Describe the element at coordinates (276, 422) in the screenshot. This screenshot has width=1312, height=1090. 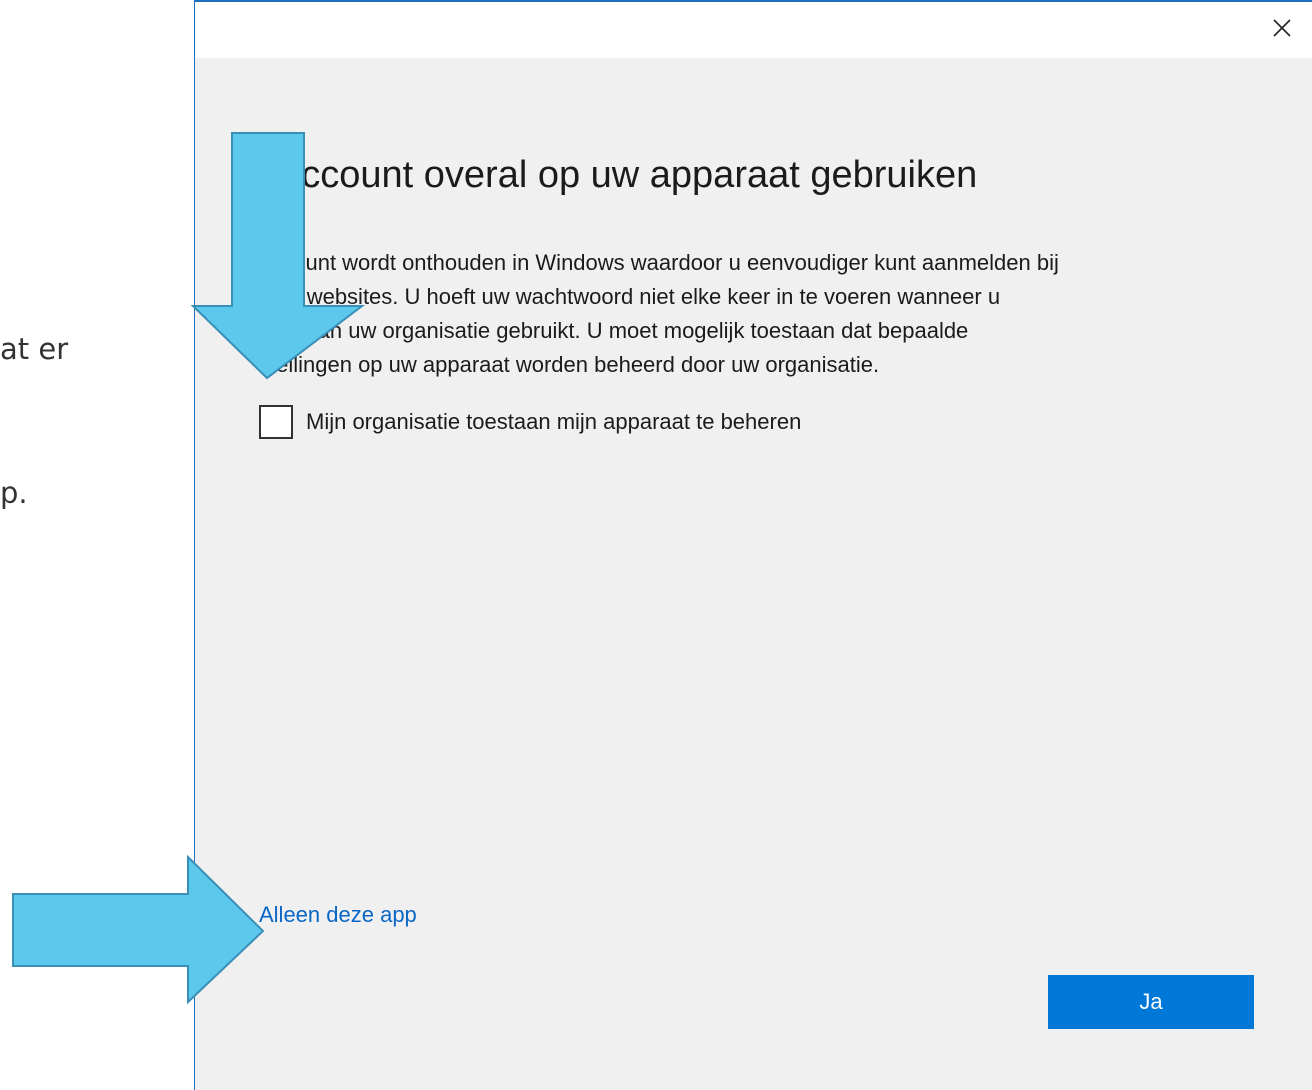
I see `manage-device-checkbox` at that location.